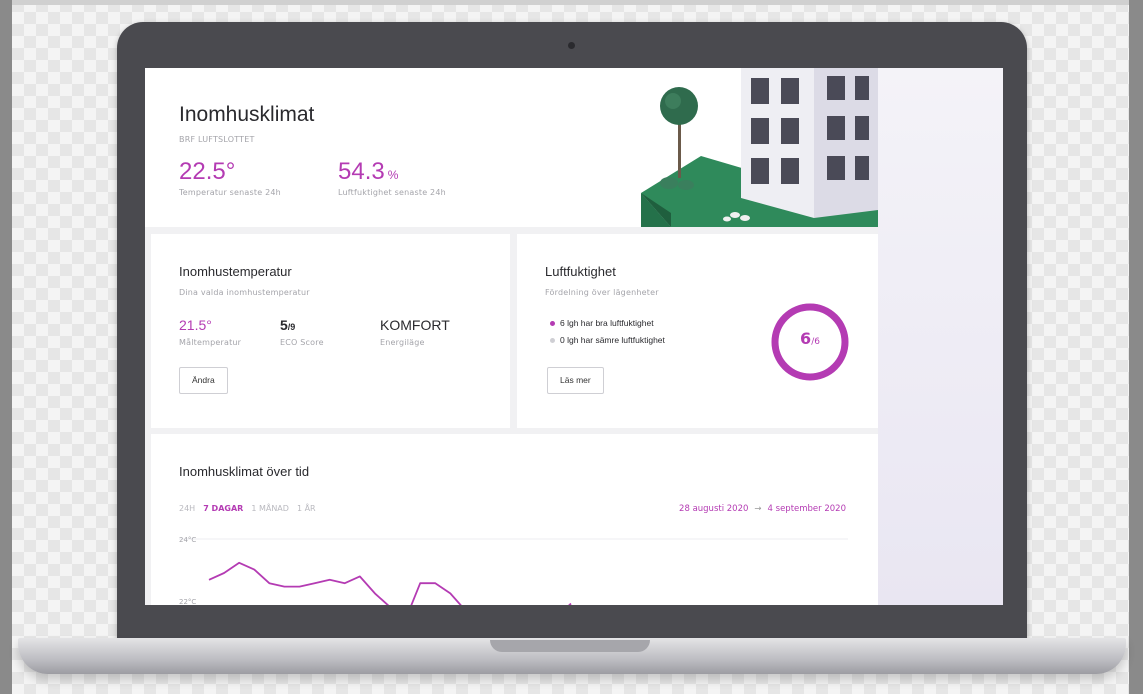 Image resolution: width=1143 pixels, height=694 pixels. I want to click on bad-dot-icon, so click(552, 341).